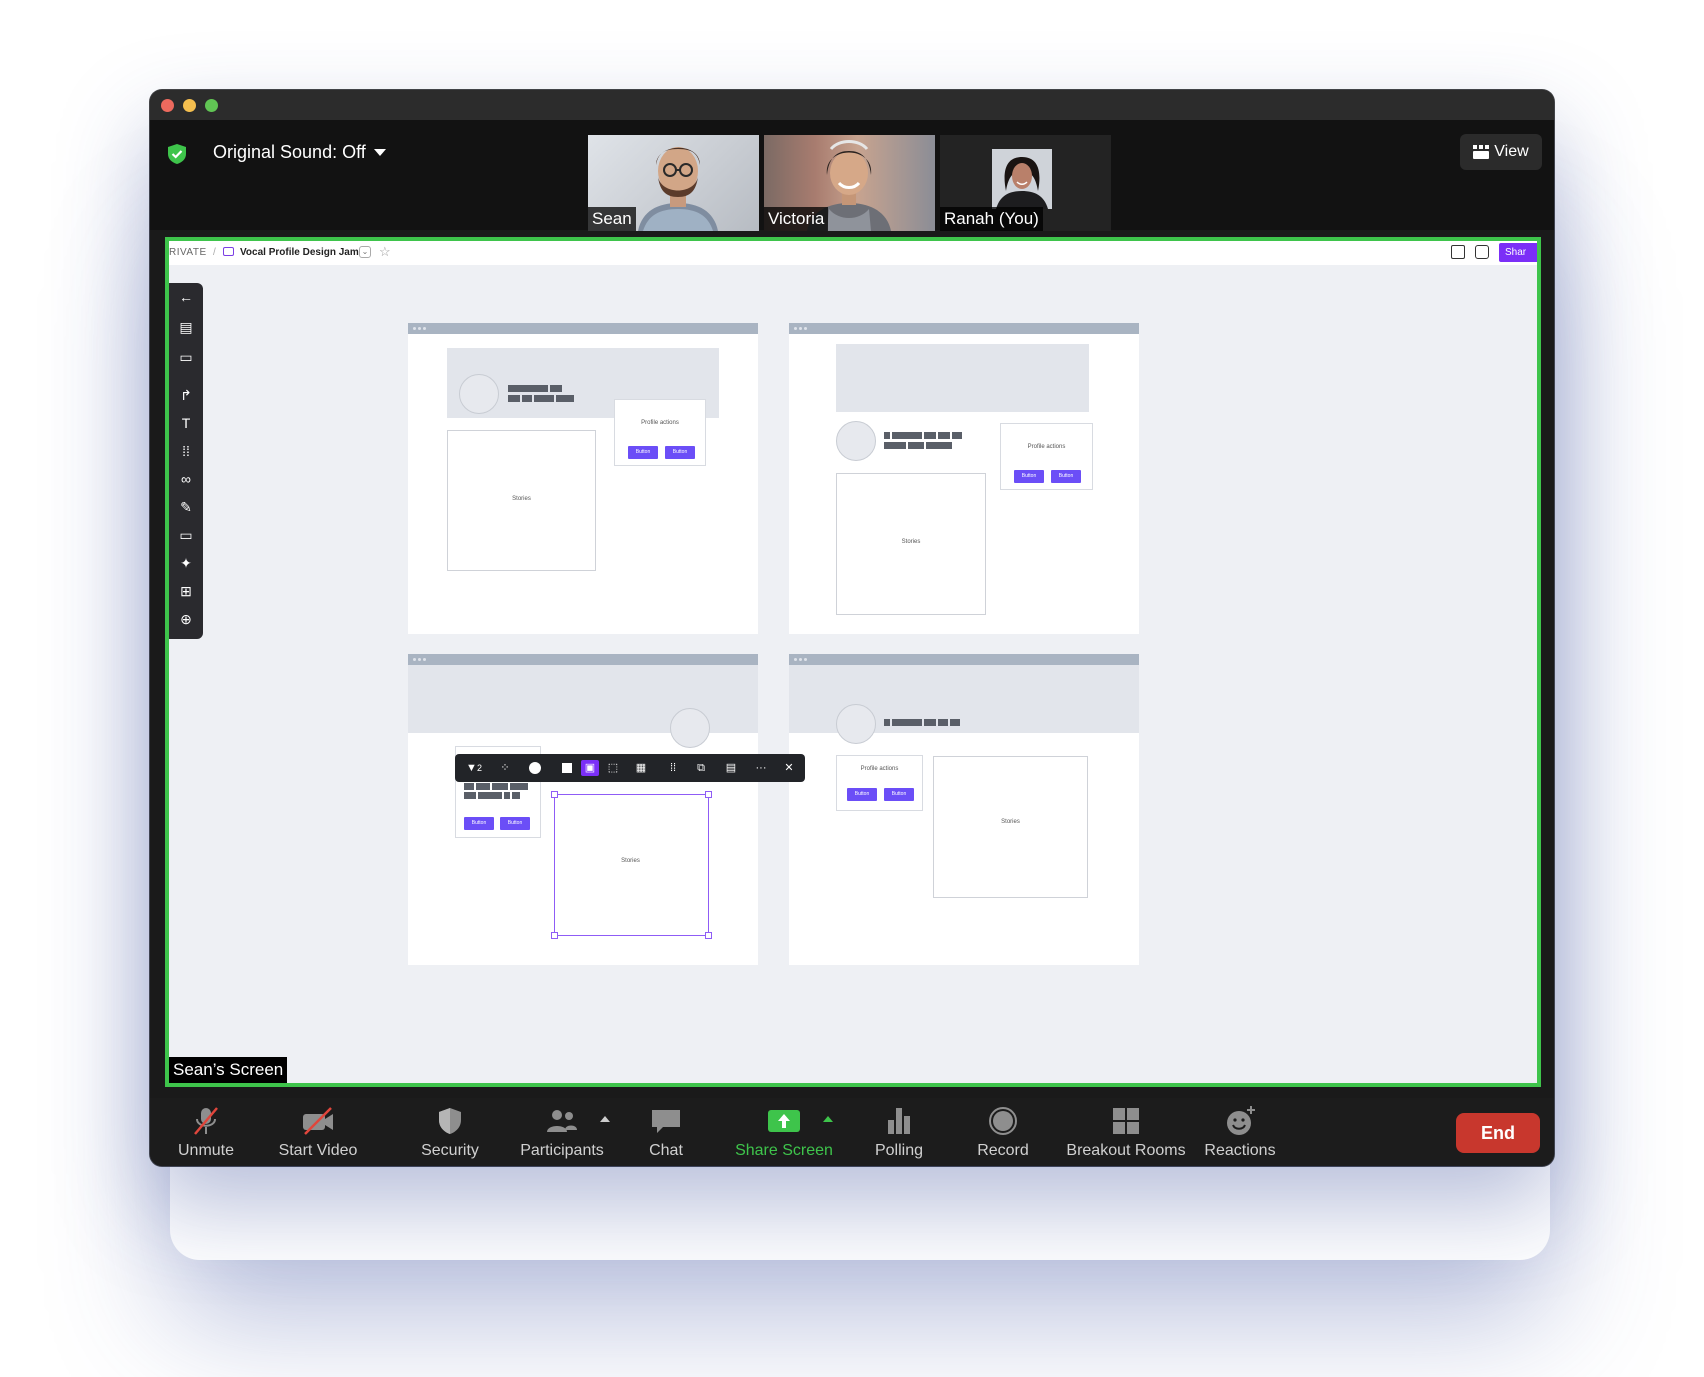 This screenshot has width=1704, height=1377. I want to click on security-label: Security, so click(450, 1150).